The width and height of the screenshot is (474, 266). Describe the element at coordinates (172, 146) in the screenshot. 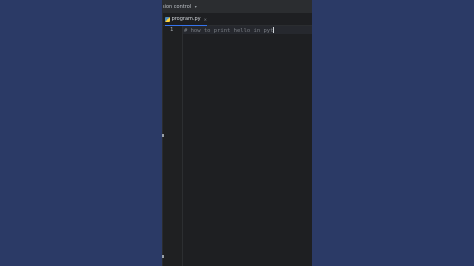

I see `line-number-gutter: 1` at that location.